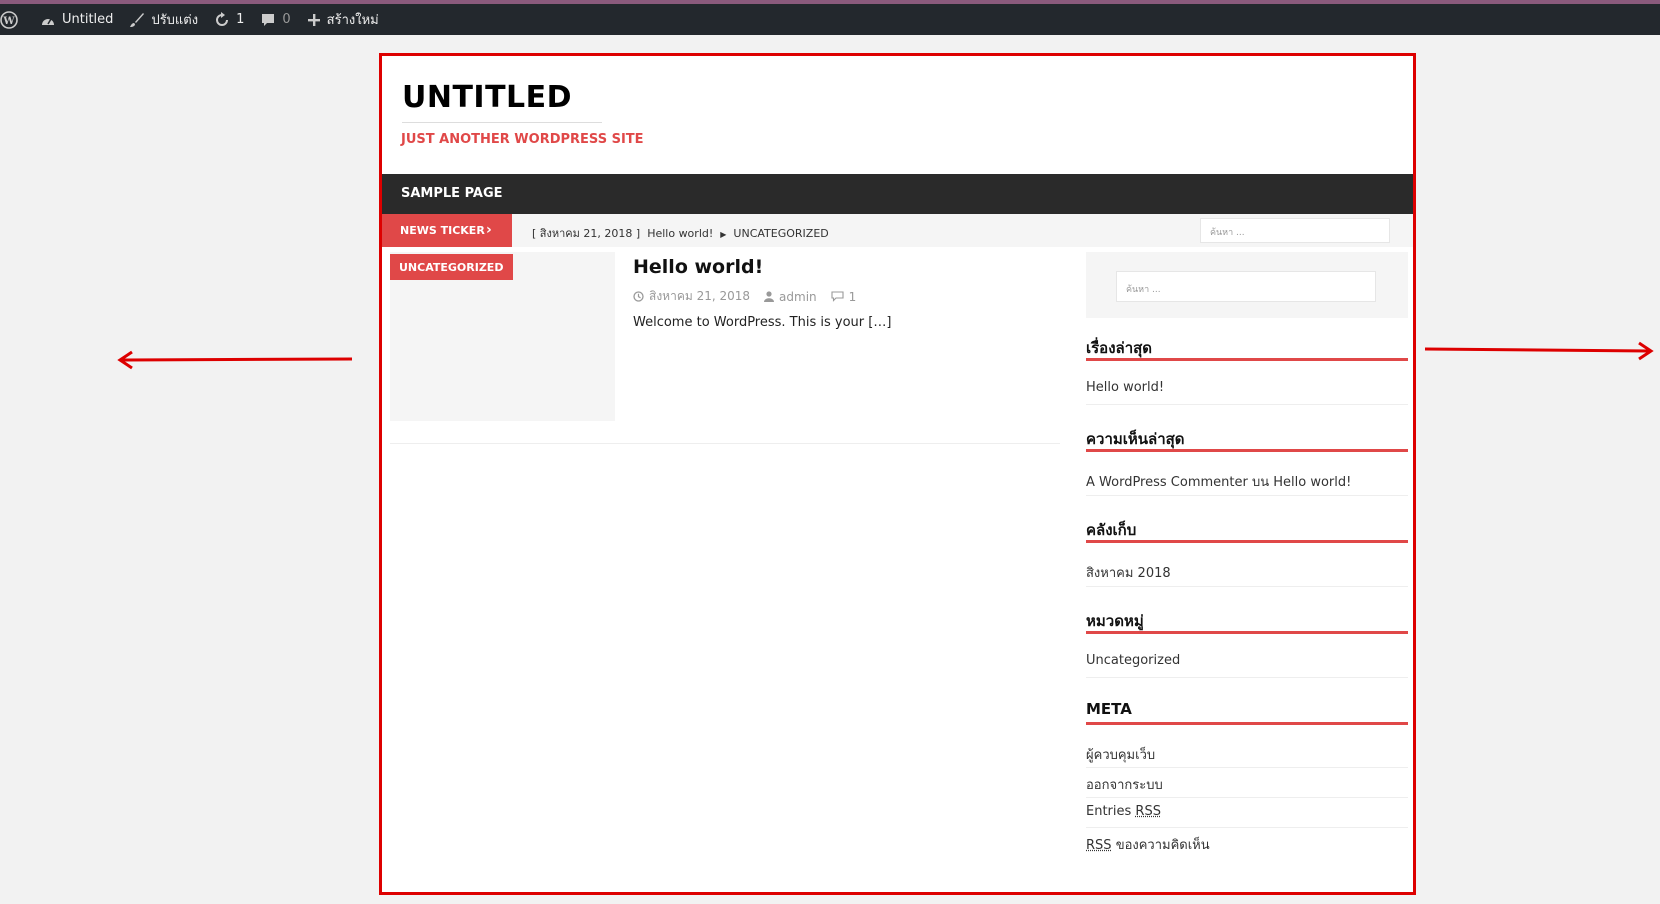 Image resolution: width=1660 pixels, height=904 pixels. Describe the element at coordinates (1312, 482) in the screenshot. I see `comment-post-link: Hello world!` at that location.